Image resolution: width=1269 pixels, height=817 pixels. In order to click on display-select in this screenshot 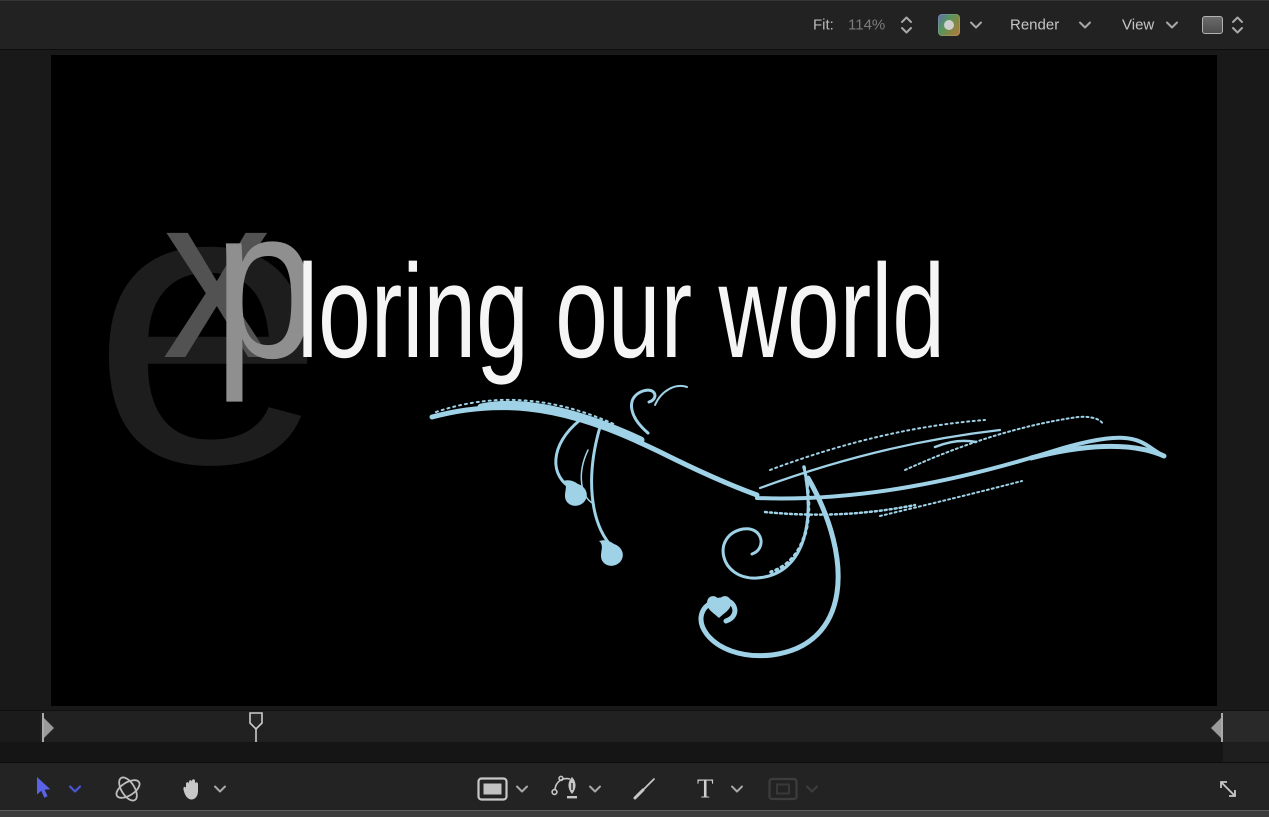, I will do `click(1212, 25)`.